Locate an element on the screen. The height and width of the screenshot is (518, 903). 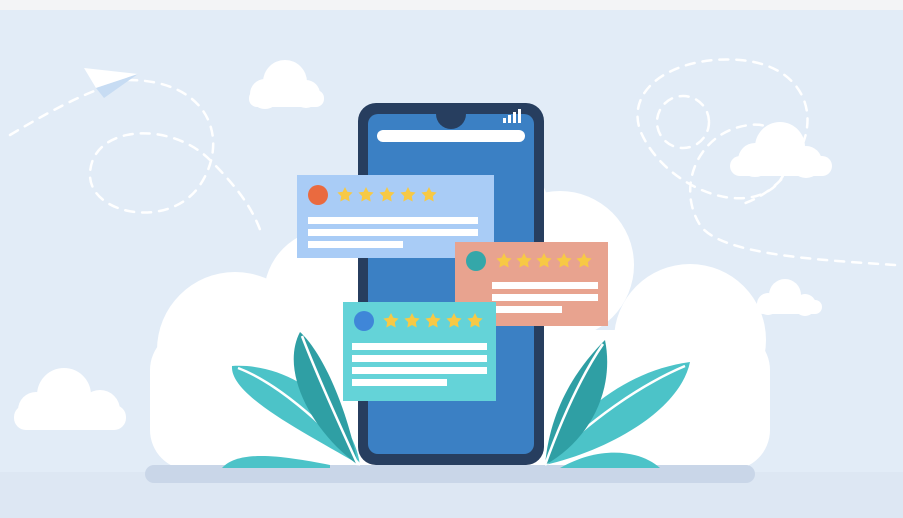
phone-address-bar is located at coordinates (451, 136).